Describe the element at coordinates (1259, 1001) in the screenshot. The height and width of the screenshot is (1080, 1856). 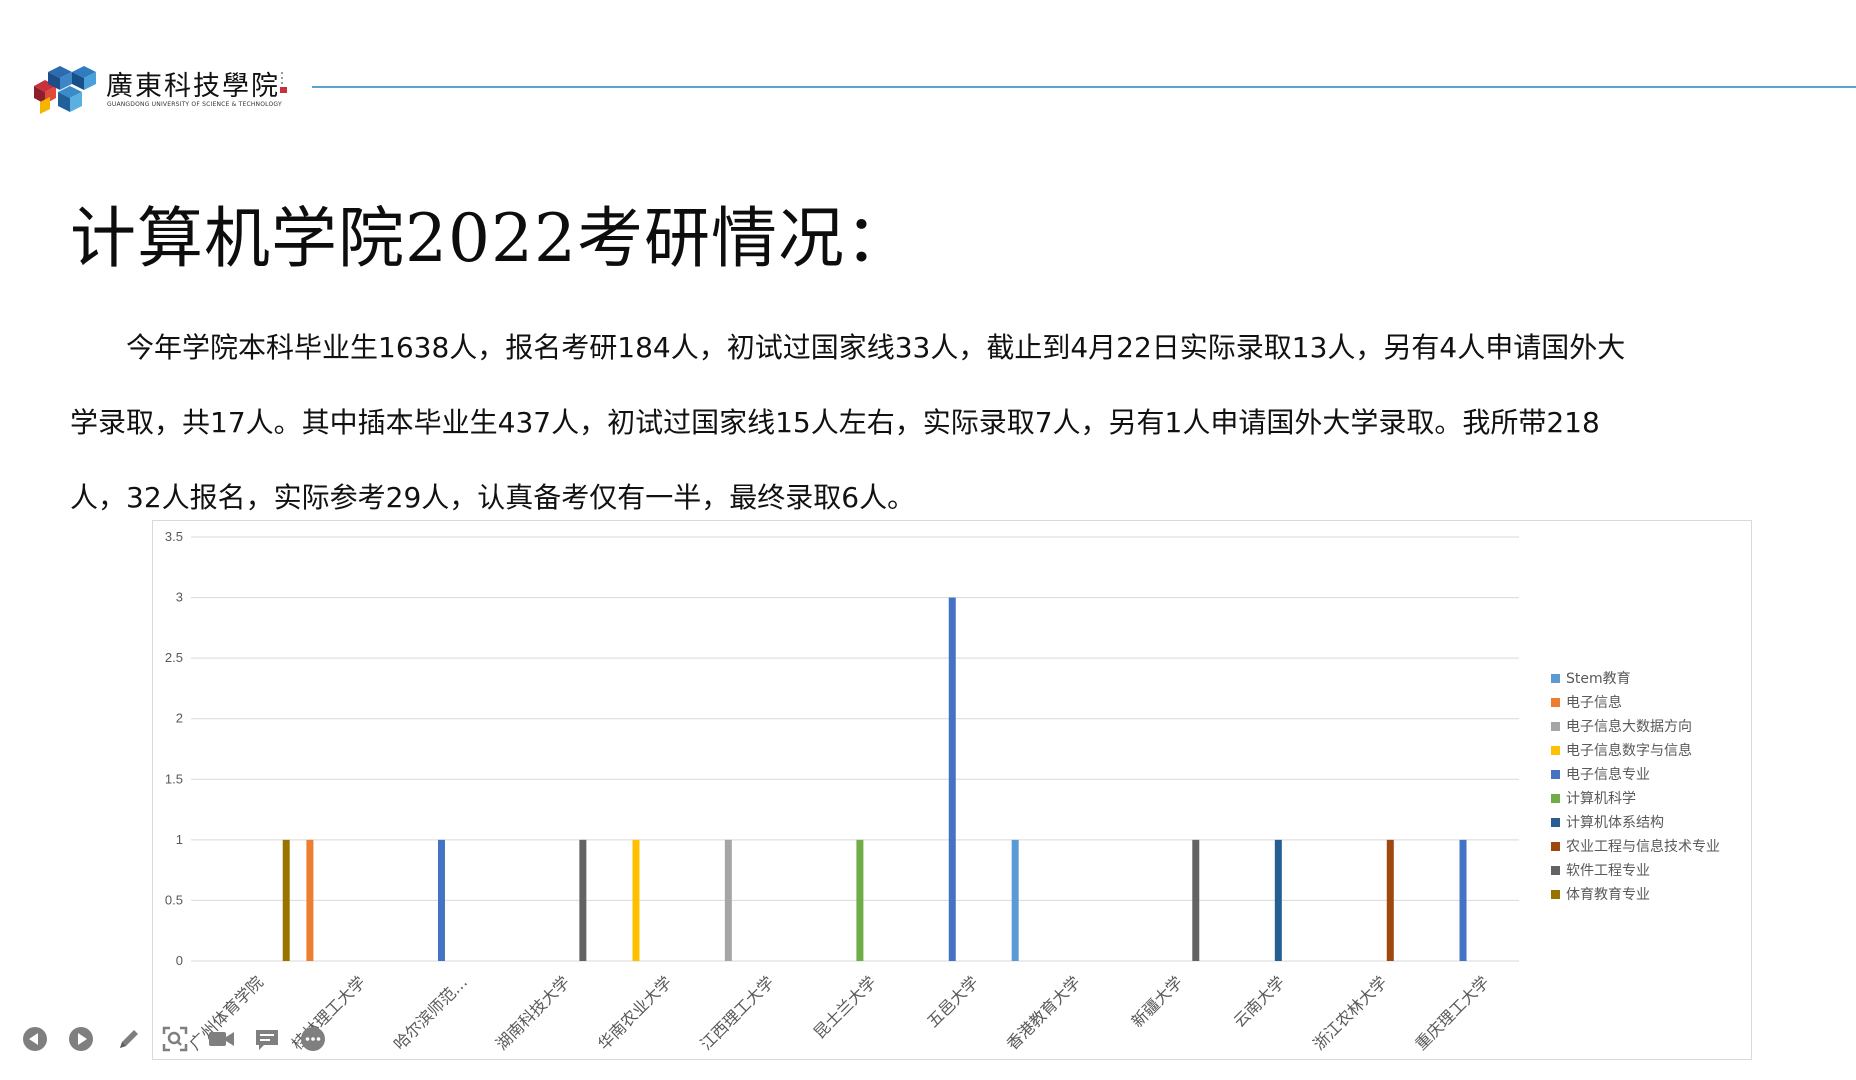
I see `x-tick-label: 云南大学` at that location.